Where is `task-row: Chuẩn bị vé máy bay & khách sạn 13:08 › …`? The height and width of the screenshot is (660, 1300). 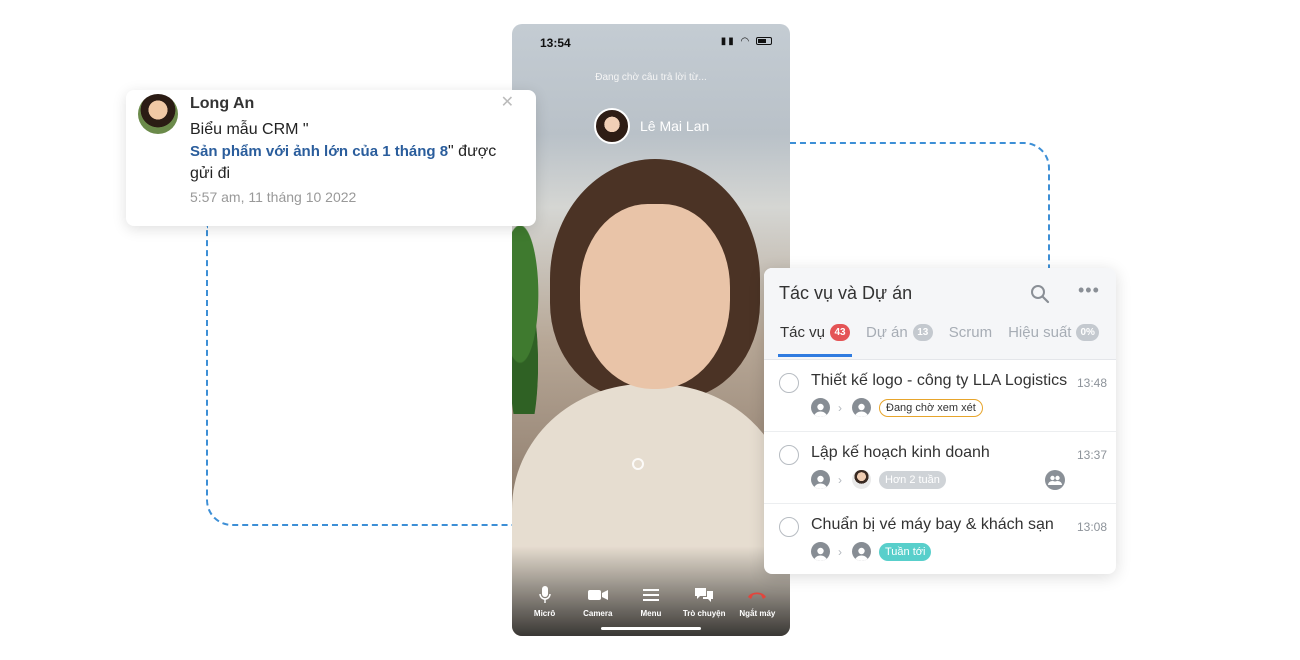
task-row: Chuẩn bị vé máy bay & khách sạn 13:08 › … is located at coordinates (940, 539).